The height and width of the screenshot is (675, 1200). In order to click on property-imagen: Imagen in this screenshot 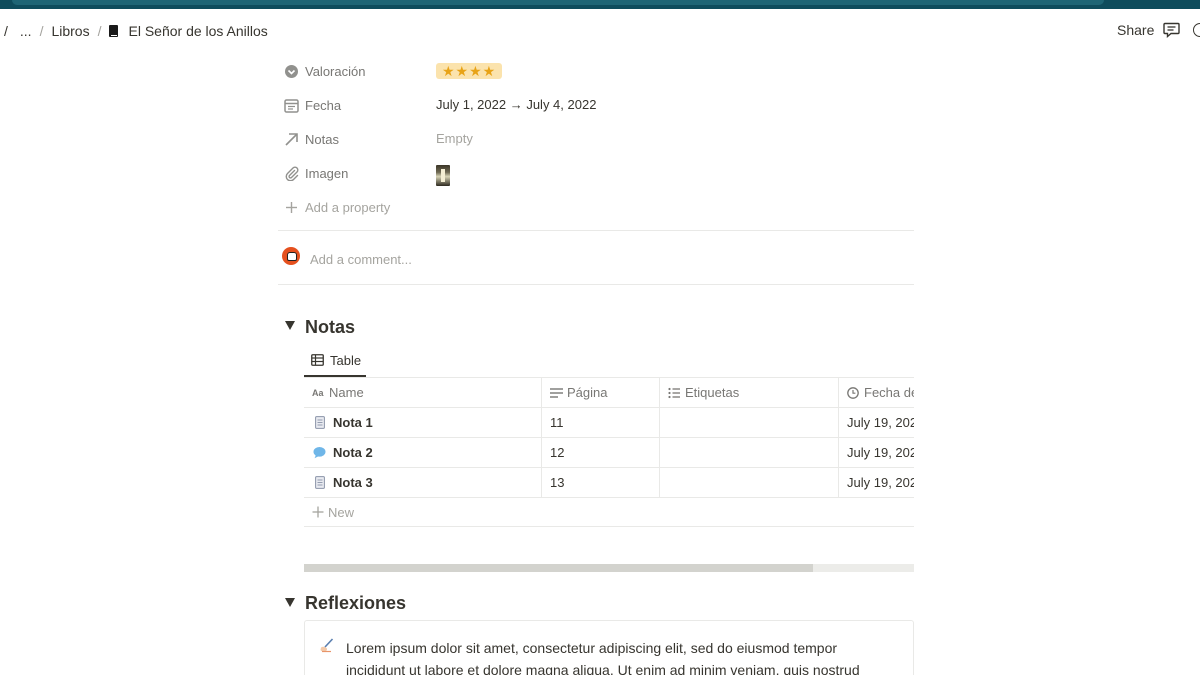, I will do `click(597, 173)`.